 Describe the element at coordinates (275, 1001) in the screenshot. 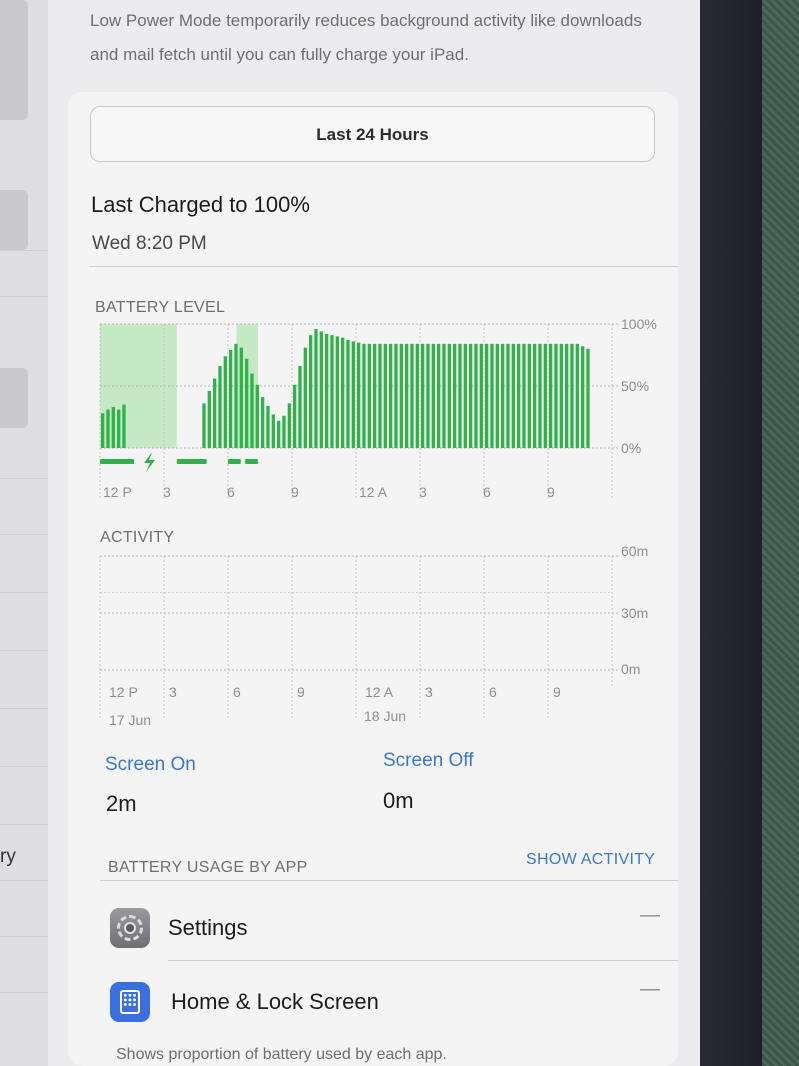

I see `app-name: Home & Lock Screen` at that location.